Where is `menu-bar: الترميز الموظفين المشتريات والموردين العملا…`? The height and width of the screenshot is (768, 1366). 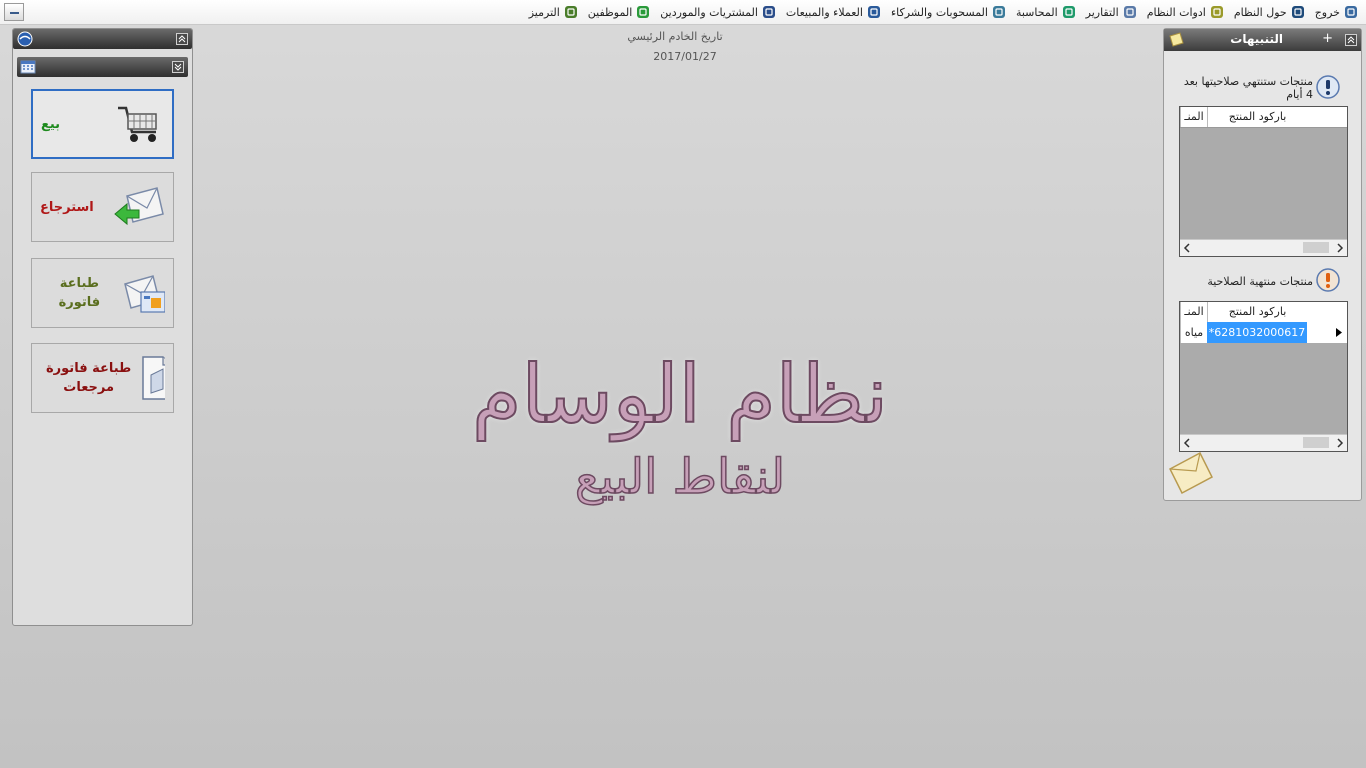
menu-bar: الترميز الموظفين المشتريات والموردين العملا… is located at coordinates (683, 12).